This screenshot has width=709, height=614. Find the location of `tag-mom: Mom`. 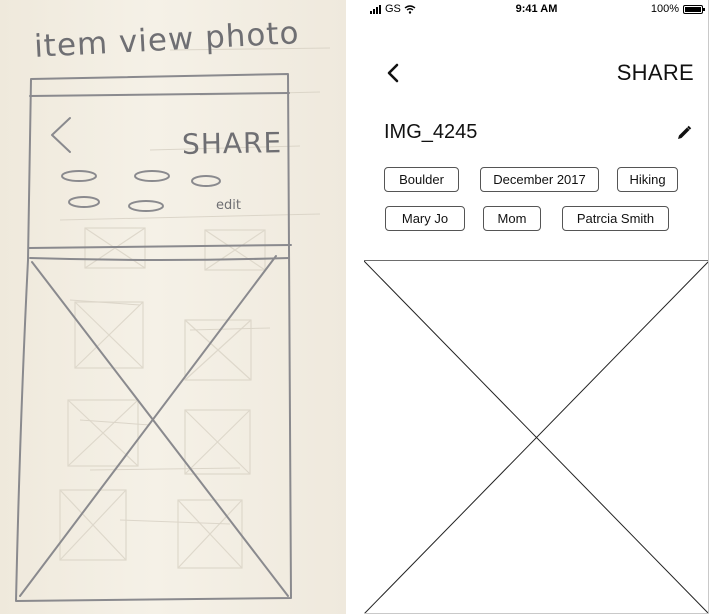

tag-mom: Mom is located at coordinates (512, 218).